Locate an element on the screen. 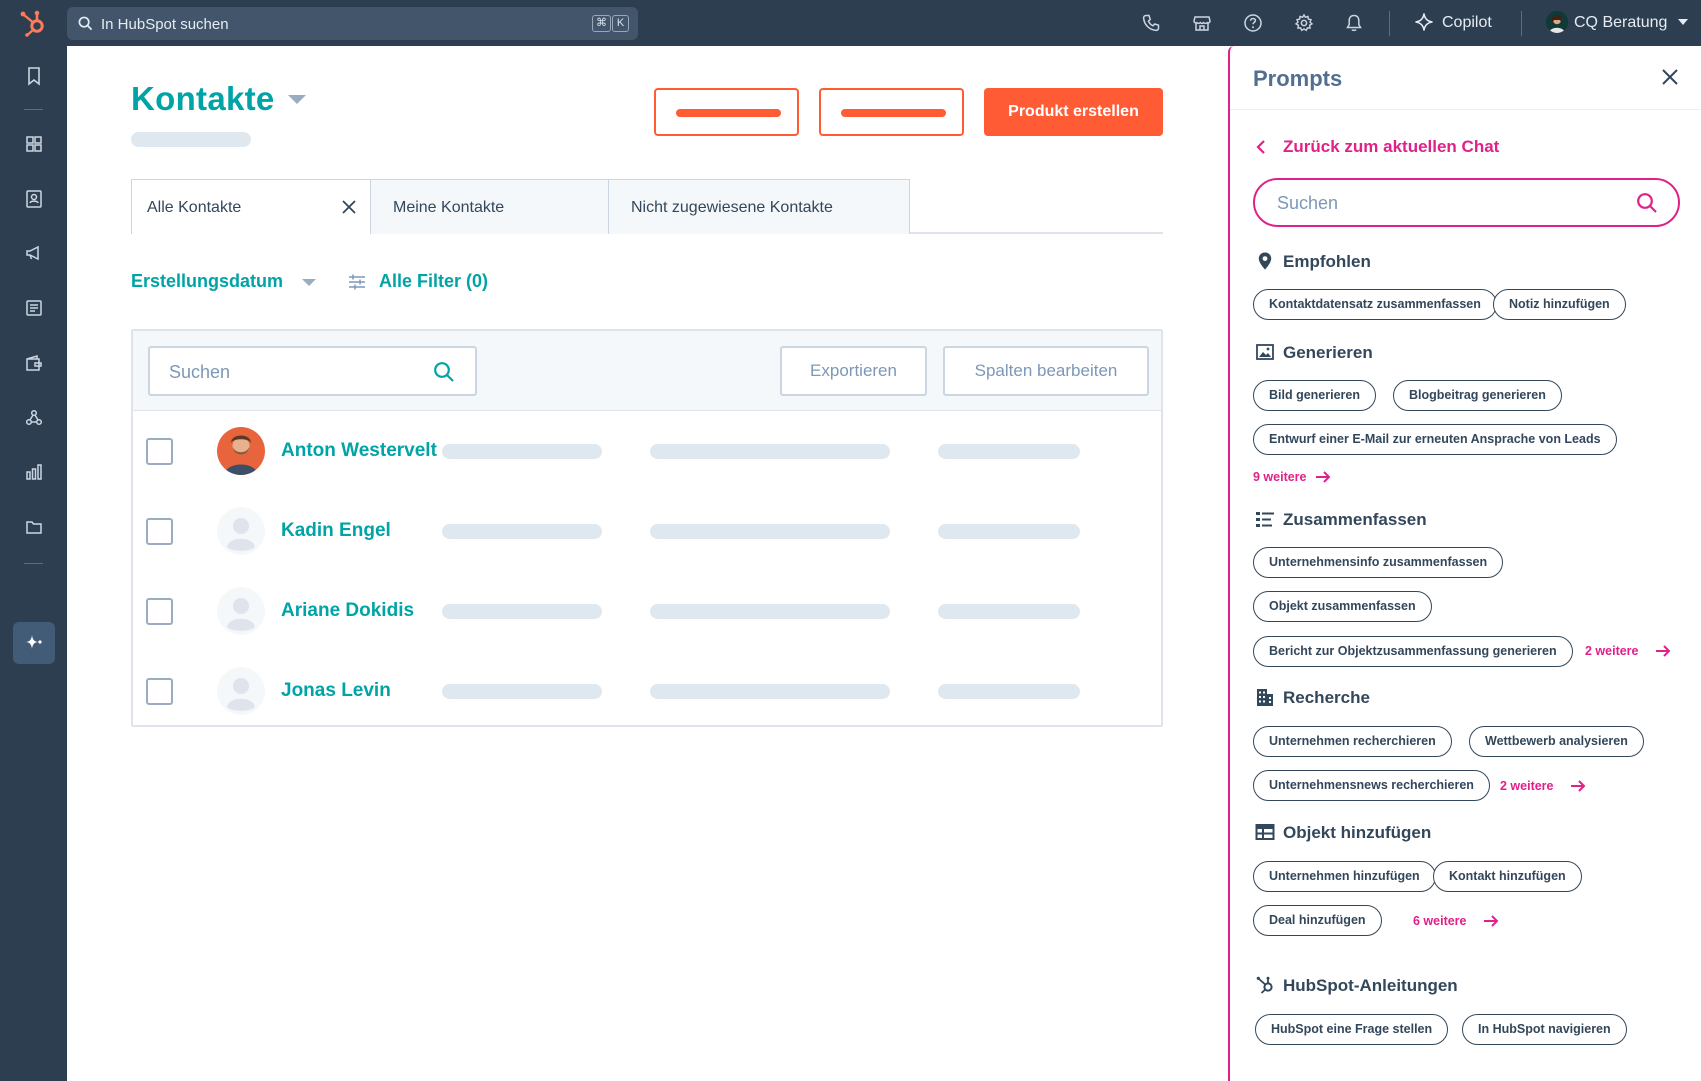 This screenshot has width=1701, height=1081. hubspot-logo-icon is located at coordinates (33, 23).